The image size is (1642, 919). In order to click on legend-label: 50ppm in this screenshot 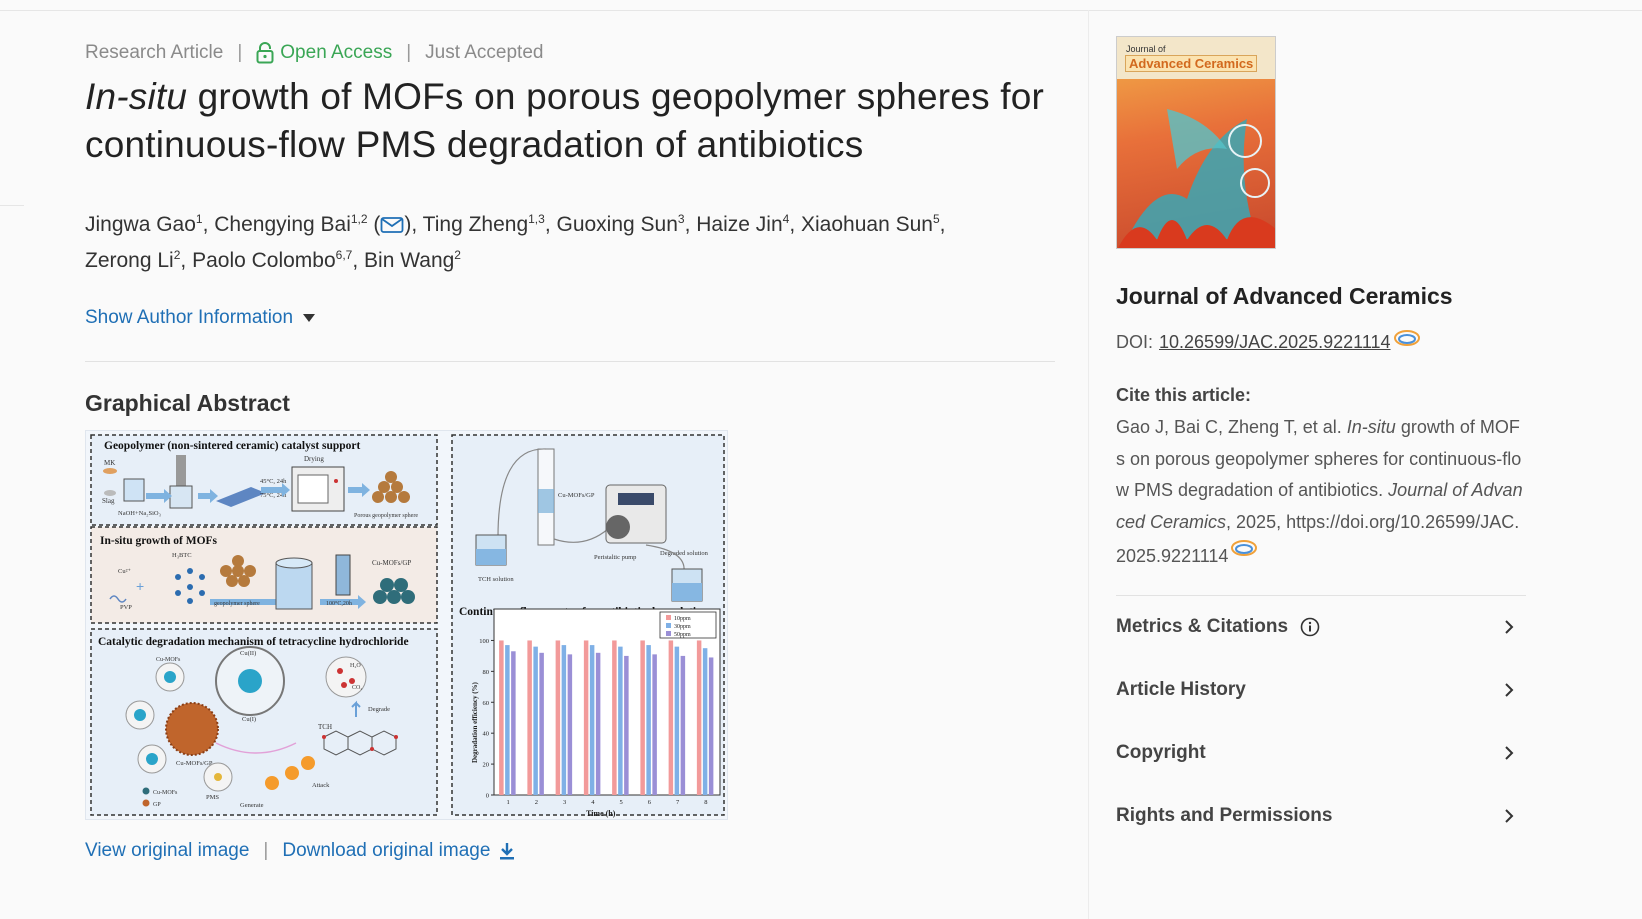, I will do `click(682, 635)`.